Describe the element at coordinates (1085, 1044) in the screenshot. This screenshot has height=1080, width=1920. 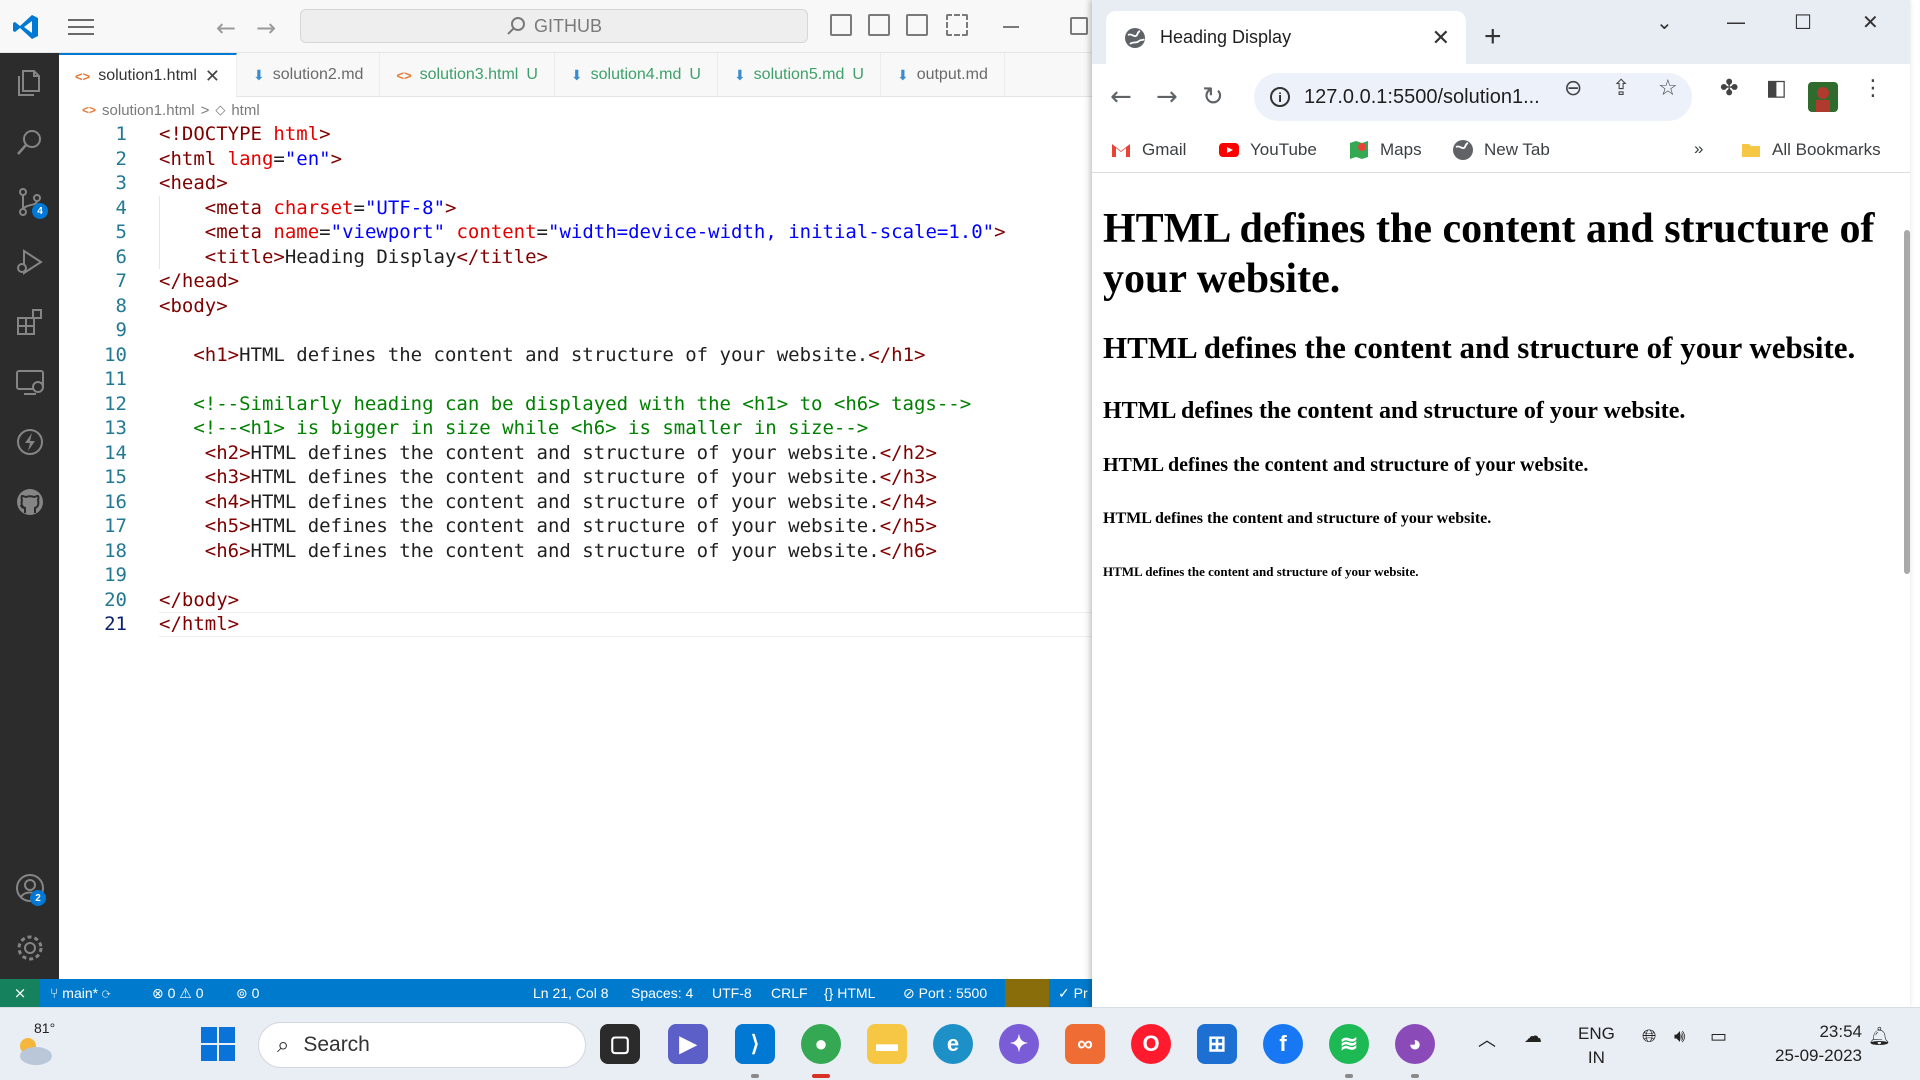
I see `office-app-icon: ∞` at that location.